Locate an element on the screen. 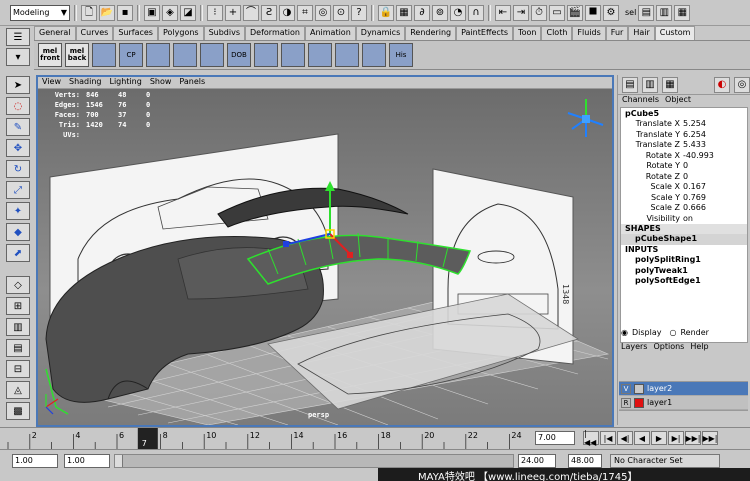 The image size is (750, 481). shelf-tab-animation: Animation is located at coordinates (330, 33).